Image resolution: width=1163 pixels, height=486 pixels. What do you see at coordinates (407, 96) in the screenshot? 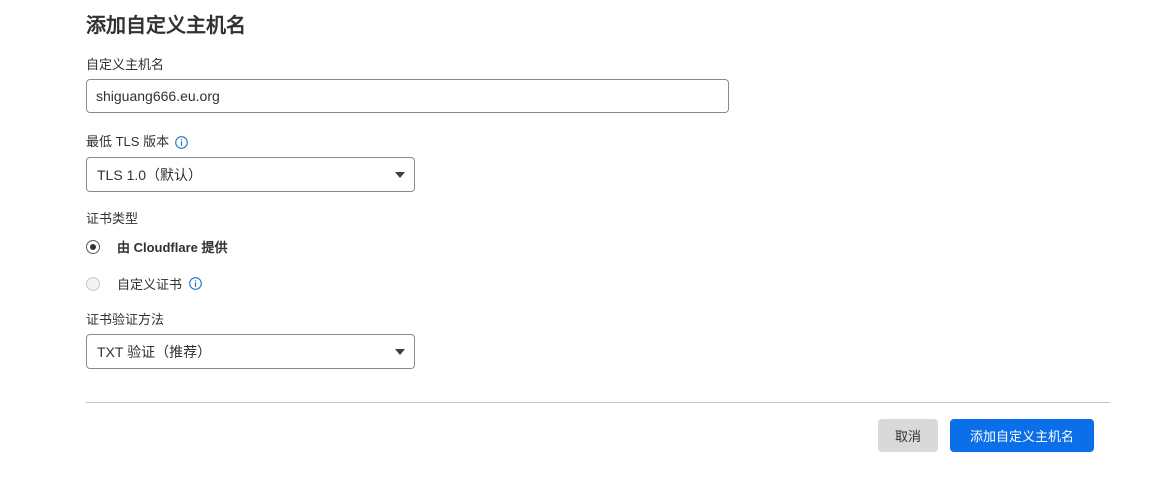
I see `hostname-input` at bounding box center [407, 96].